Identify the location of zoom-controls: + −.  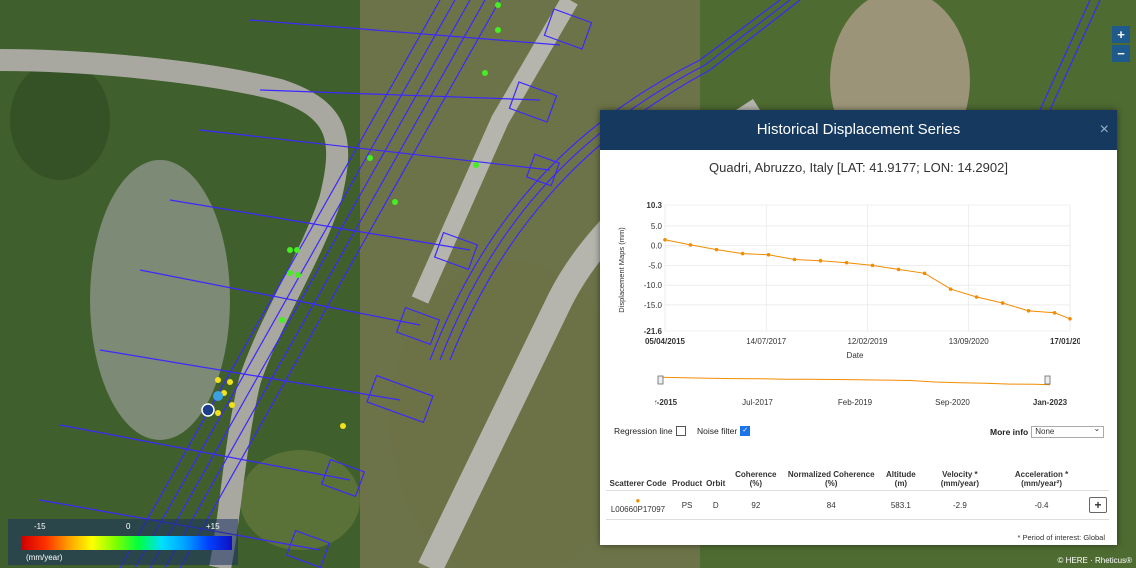
(1121, 44).